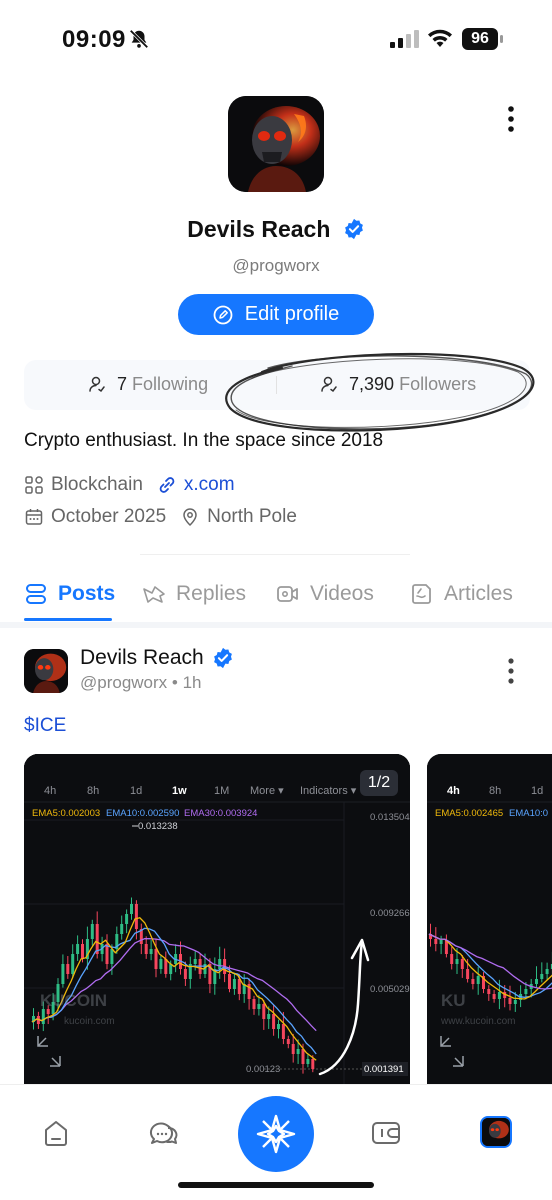  I want to click on chart2-watermark: KU, so click(453, 1000).